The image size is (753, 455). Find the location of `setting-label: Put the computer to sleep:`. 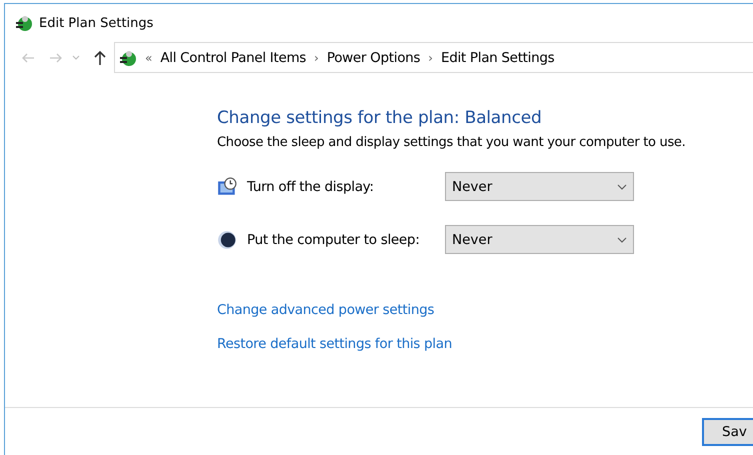

setting-label: Put the computer to sleep: is located at coordinates (333, 240).